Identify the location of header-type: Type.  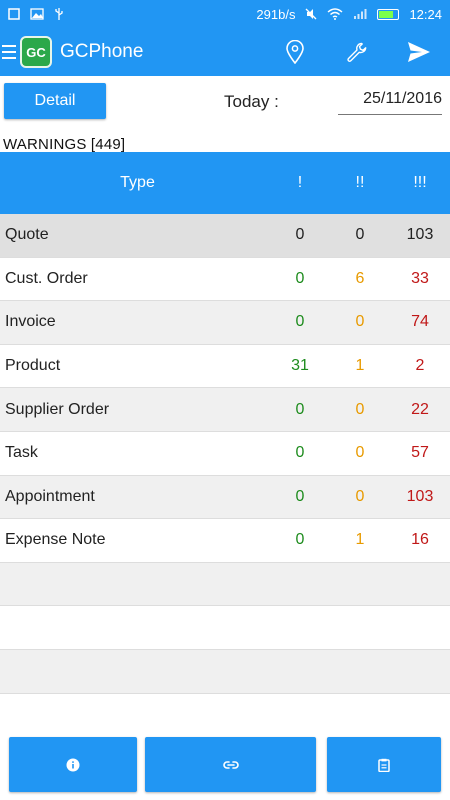
(137, 182).